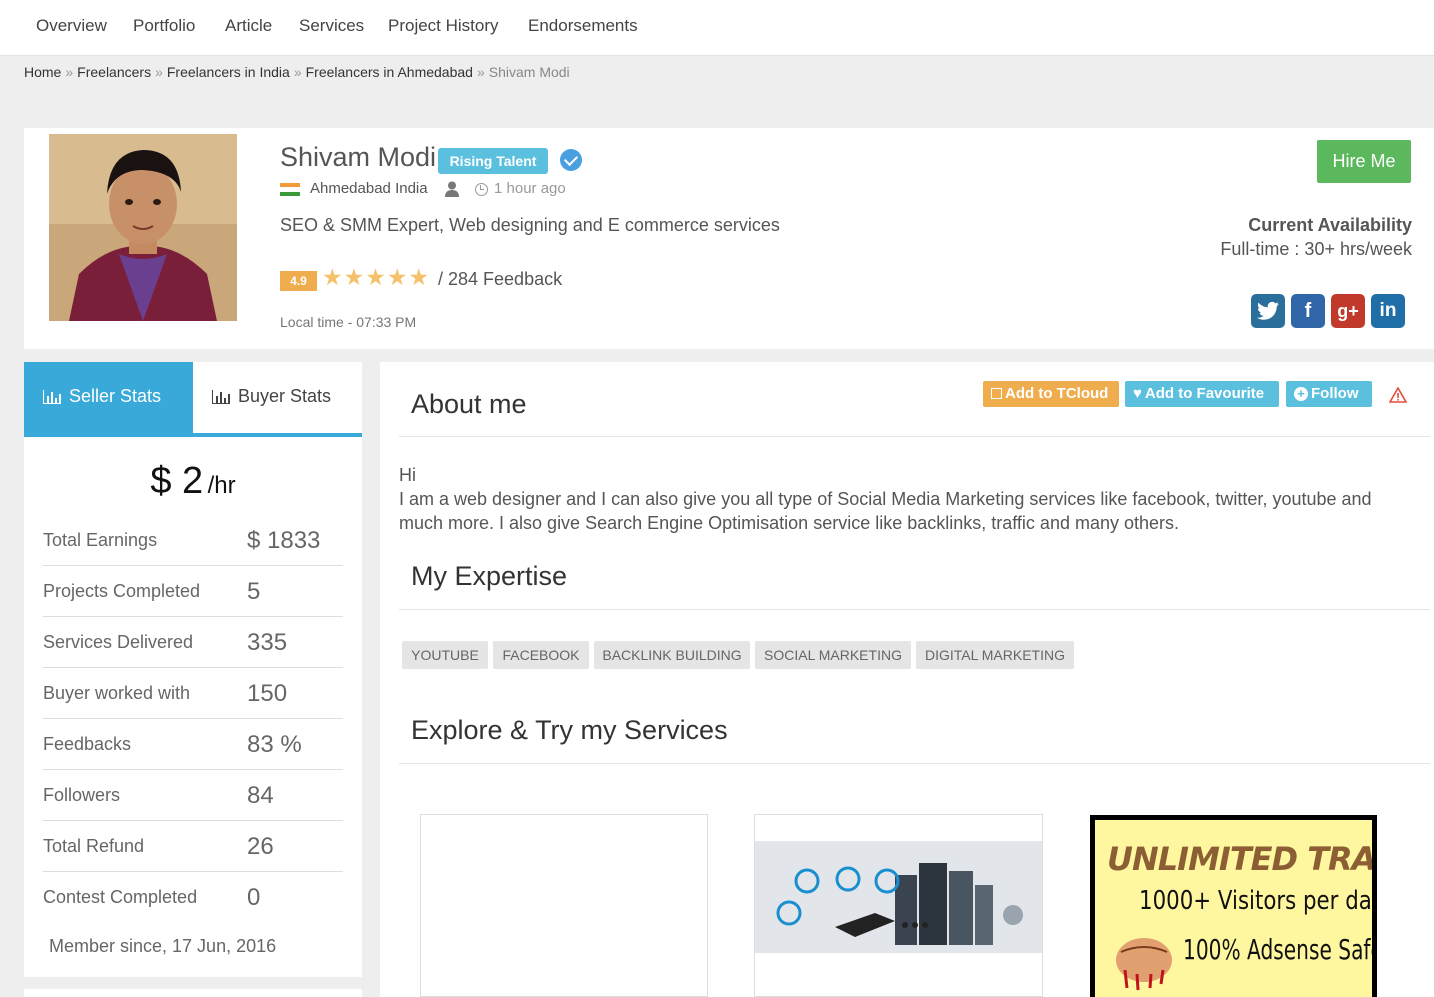 The width and height of the screenshot is (1434, 997). Describe the element at coordinates (469, 404) in the screenshot. I see `about-title: About me` at that location.